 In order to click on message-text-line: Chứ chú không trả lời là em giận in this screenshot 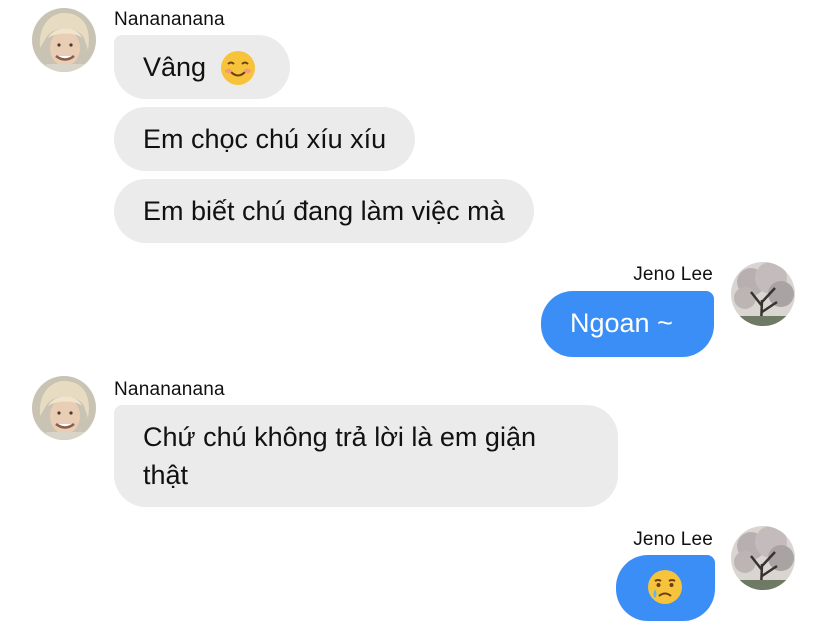, I will do `click(339, 437)`.